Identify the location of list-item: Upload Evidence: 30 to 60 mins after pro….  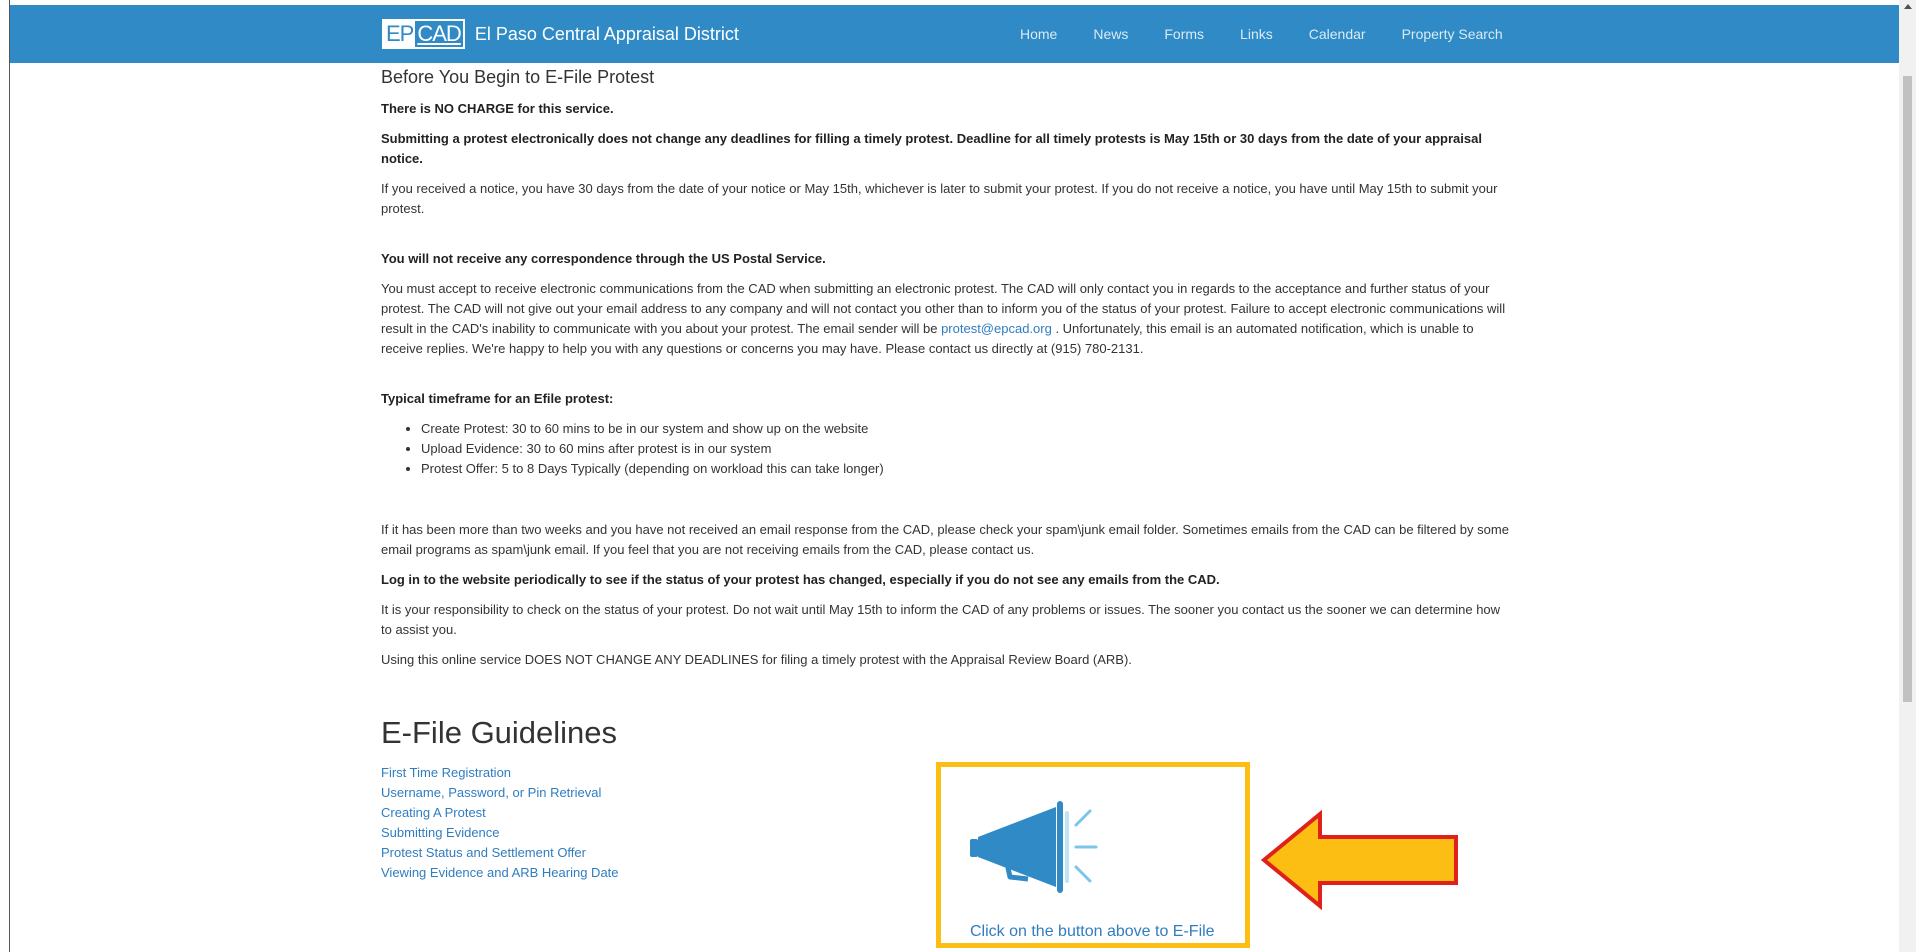
(652, 449).